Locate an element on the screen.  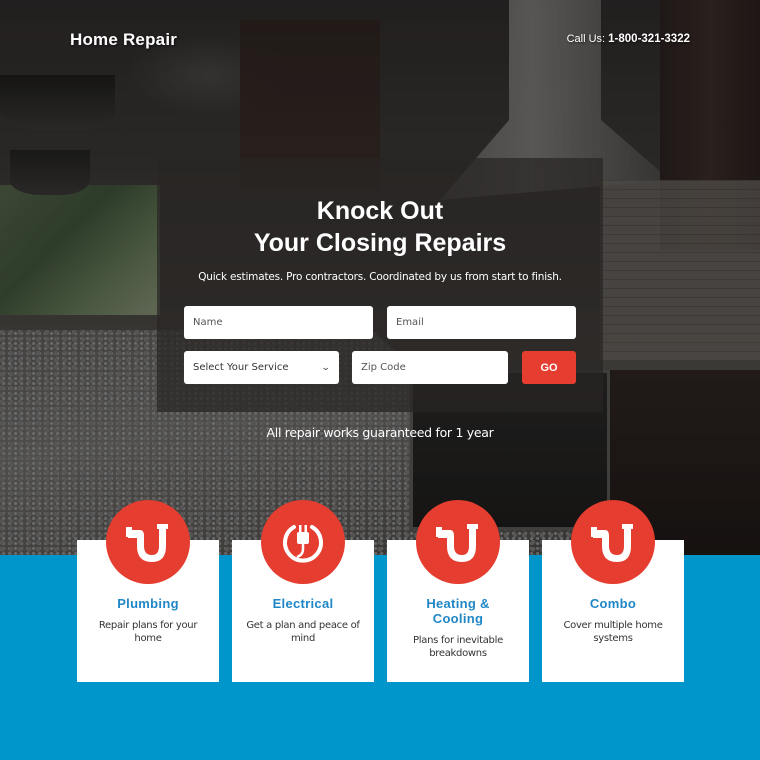
chevron-down-icon: ⌄ is located at coordinates (326, 367).